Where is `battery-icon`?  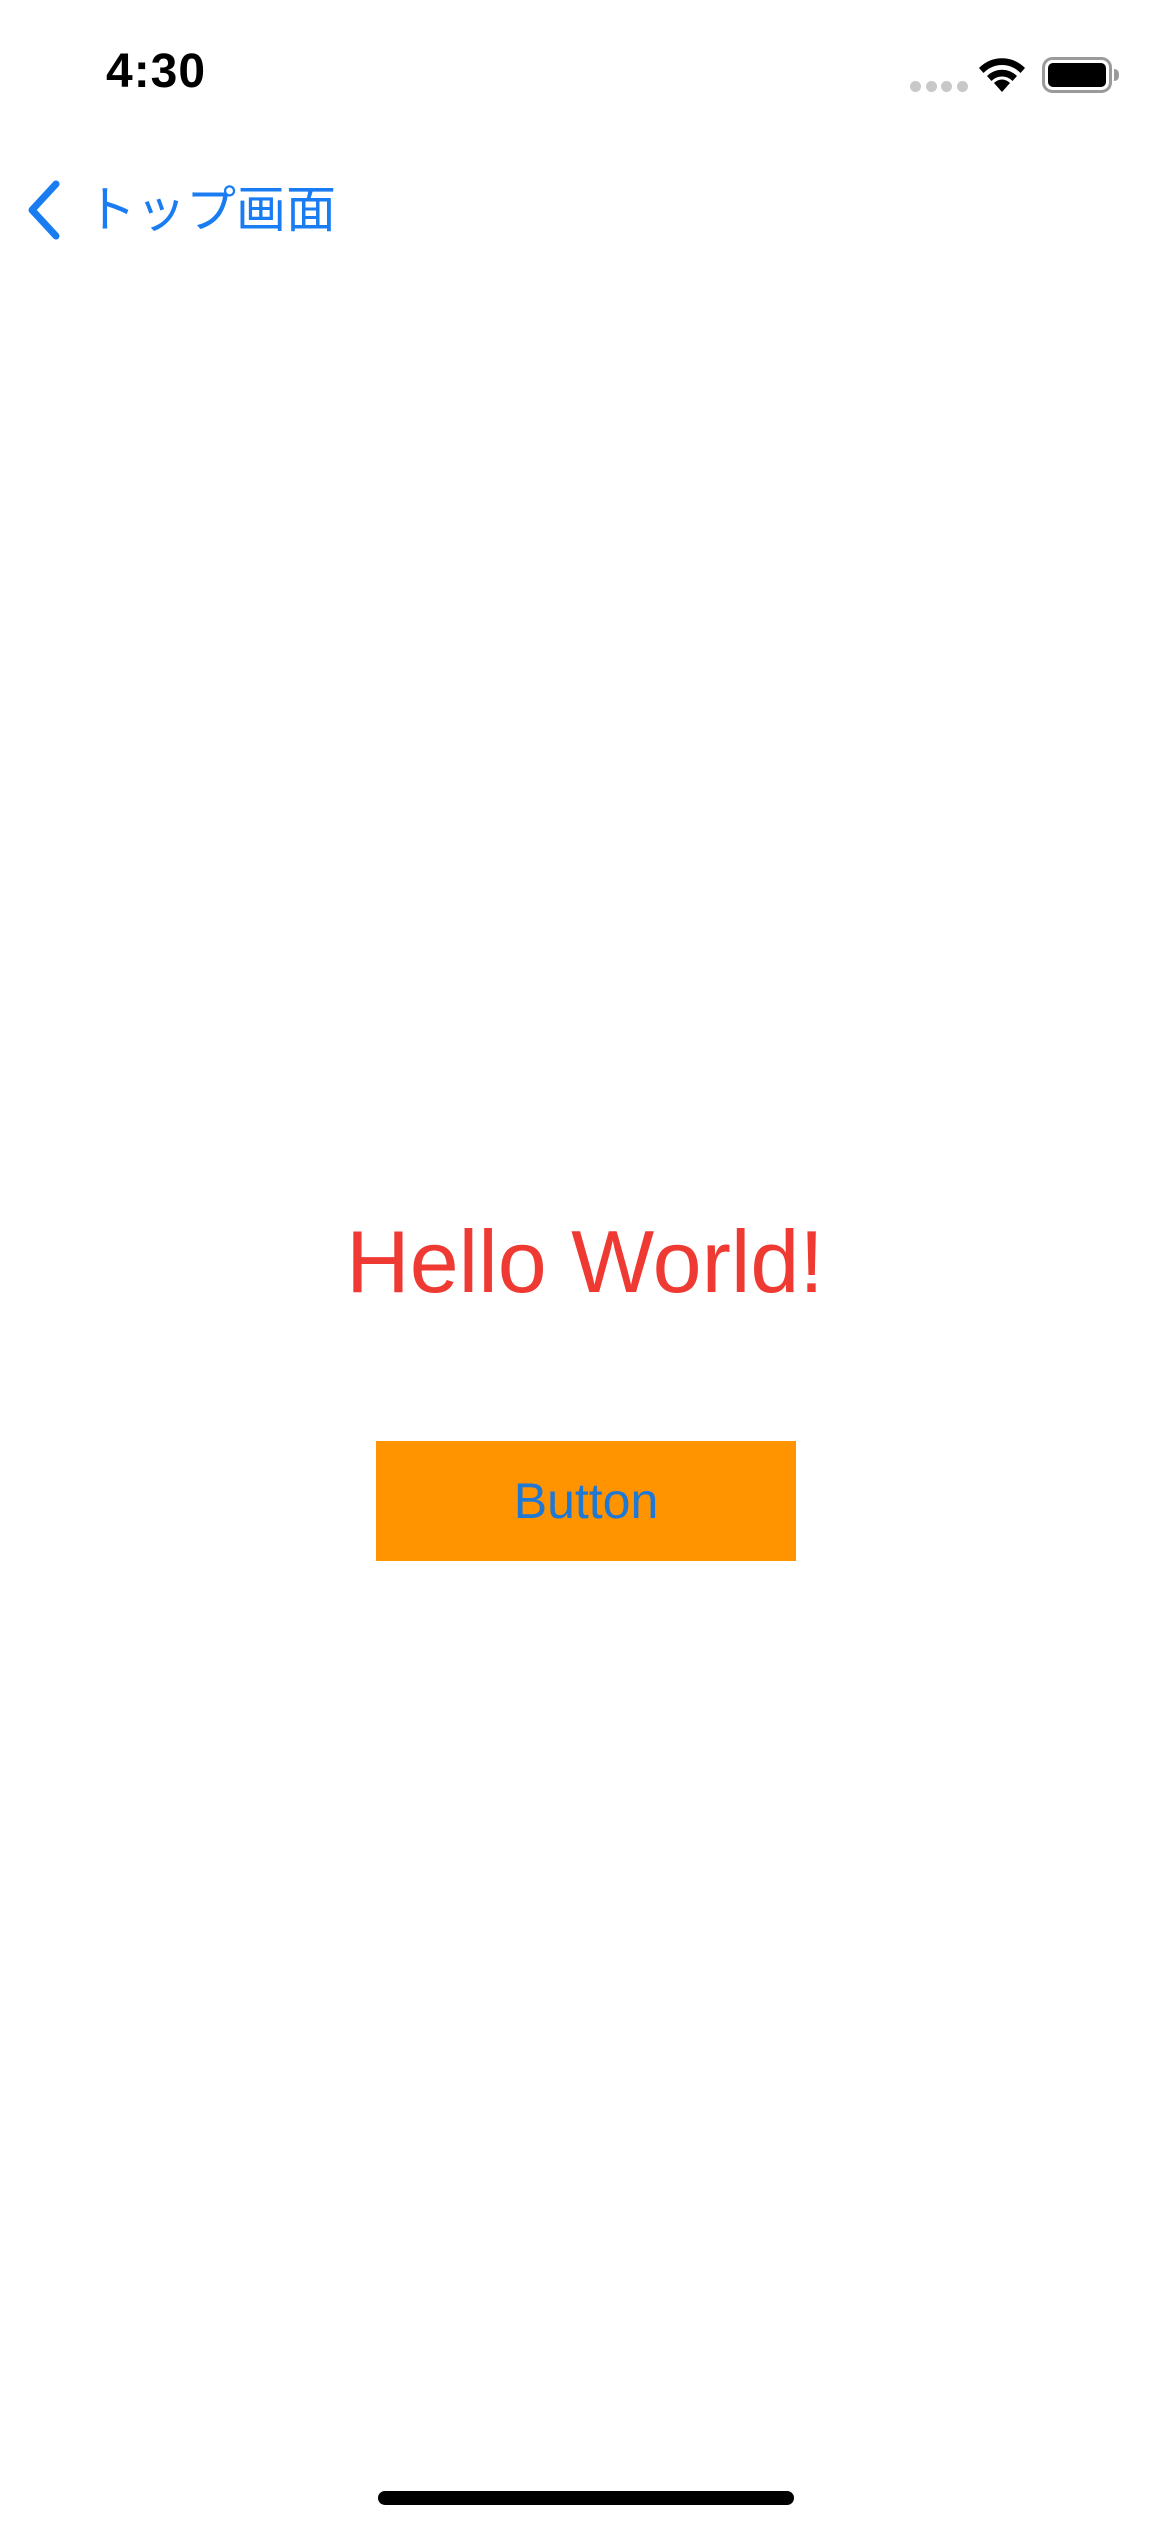 battery-icon is located at coordinates (1080, 75).